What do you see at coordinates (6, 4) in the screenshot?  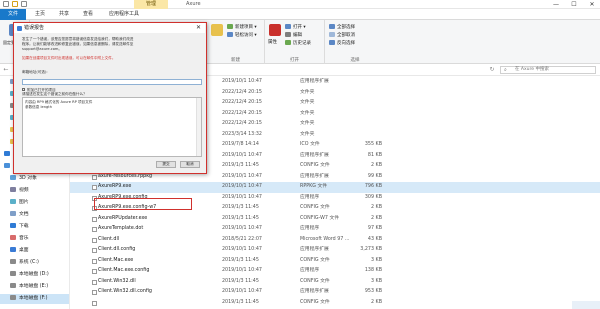 I see `quick-access-icon` at bounding box center [6, 4].